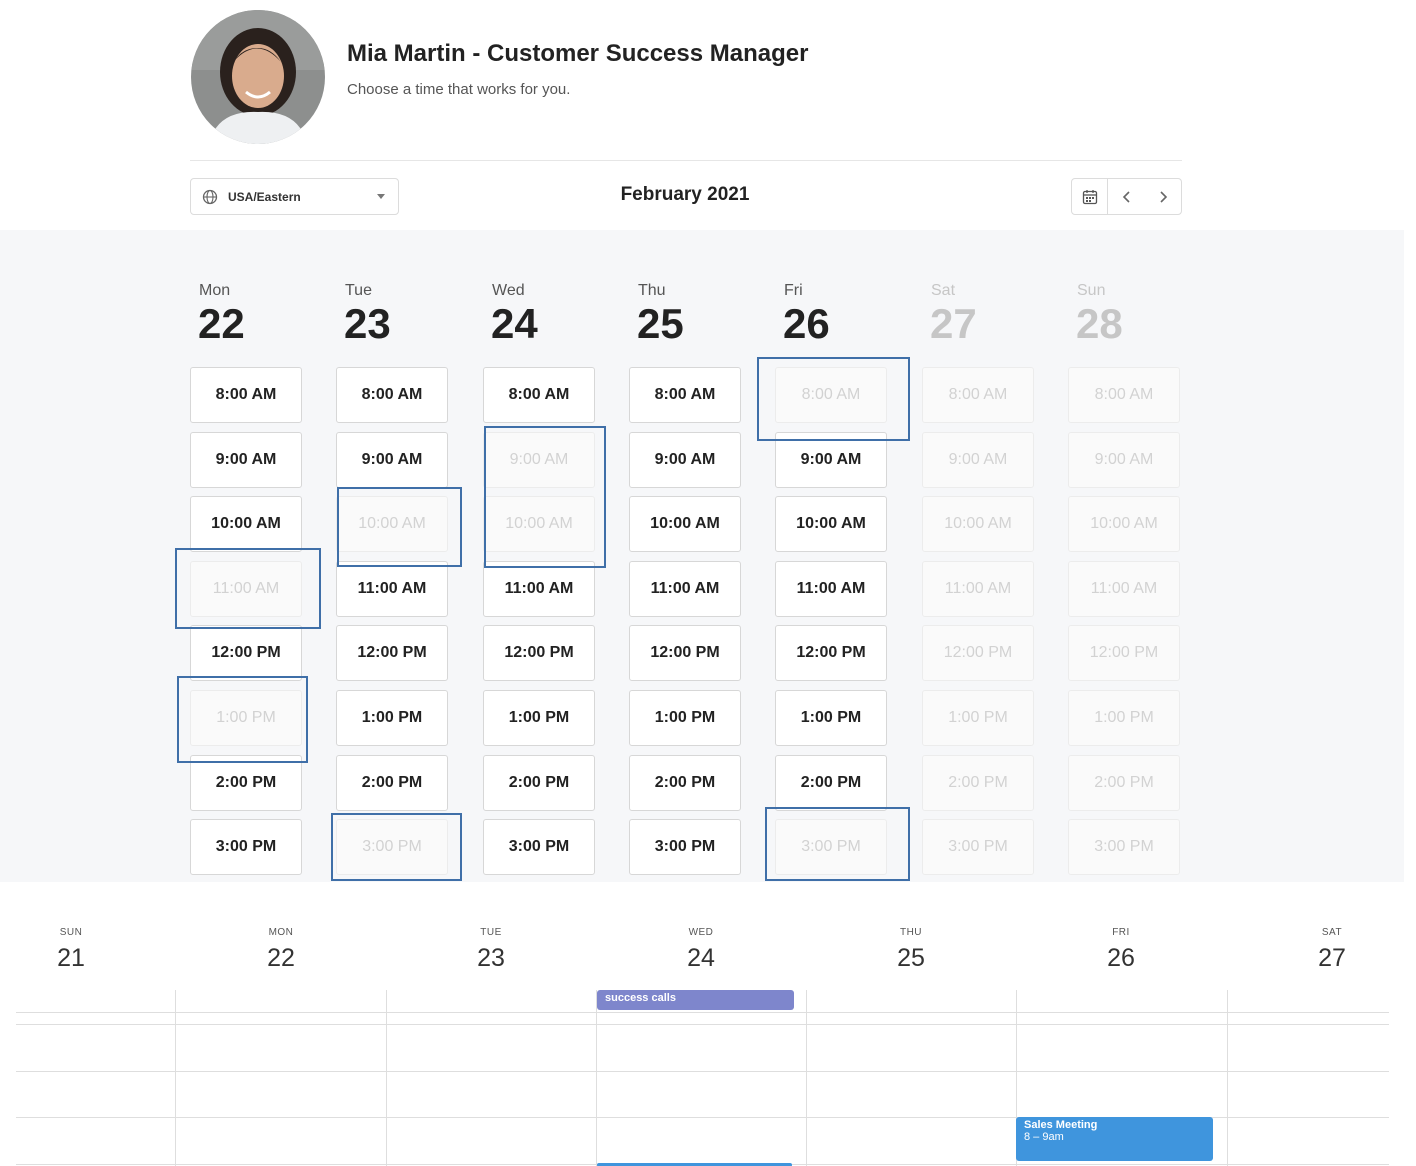 This screenshot has width=1416, height=1166. Describe the element at coordinates (1099, 323) in the screenshot. I see `day-number: 28` at that location.